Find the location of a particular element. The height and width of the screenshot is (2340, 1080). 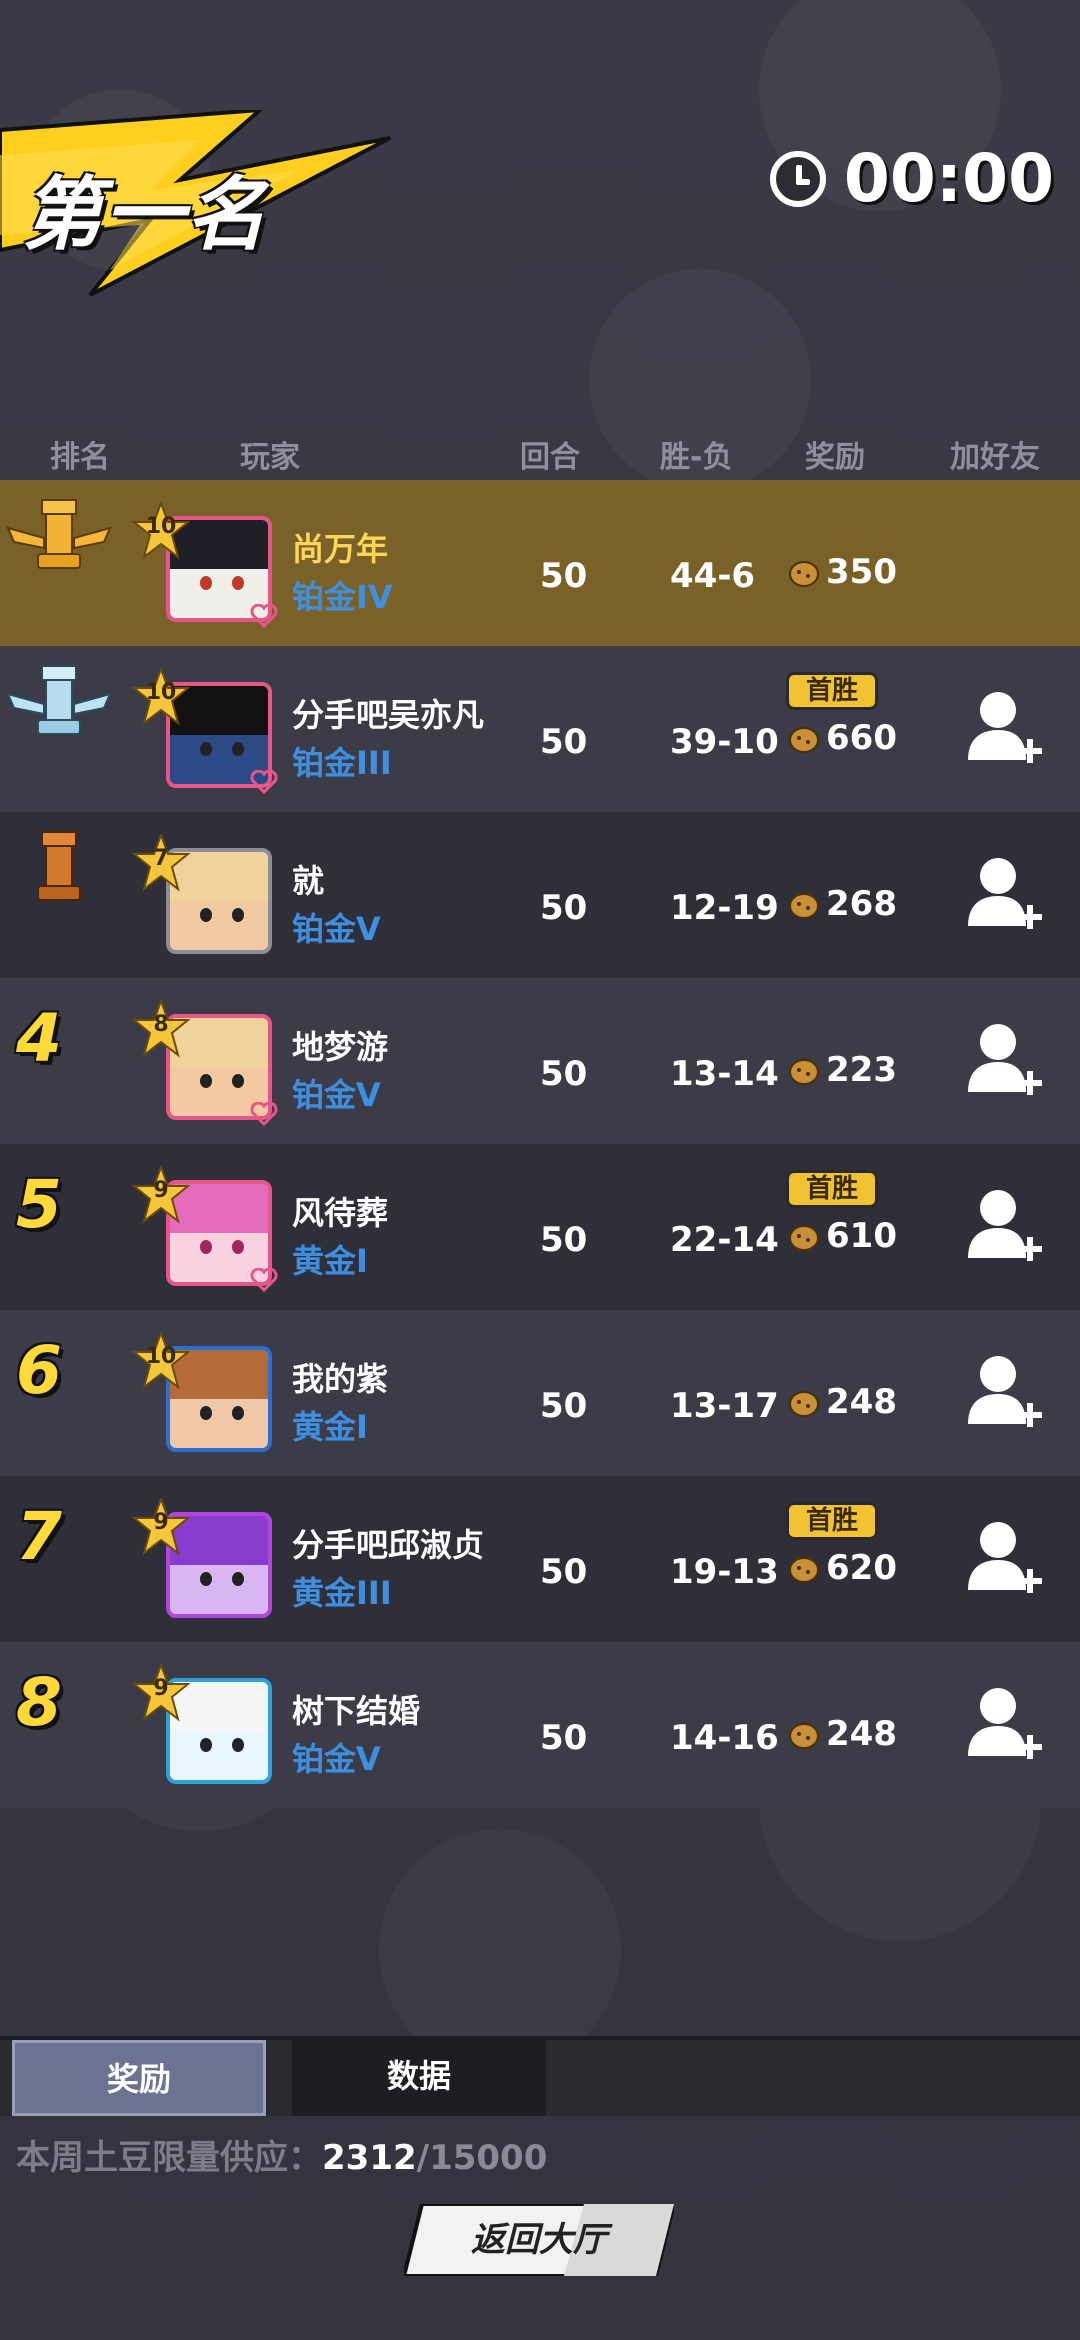

reward: 223 is located at coordinates (841, 1070).